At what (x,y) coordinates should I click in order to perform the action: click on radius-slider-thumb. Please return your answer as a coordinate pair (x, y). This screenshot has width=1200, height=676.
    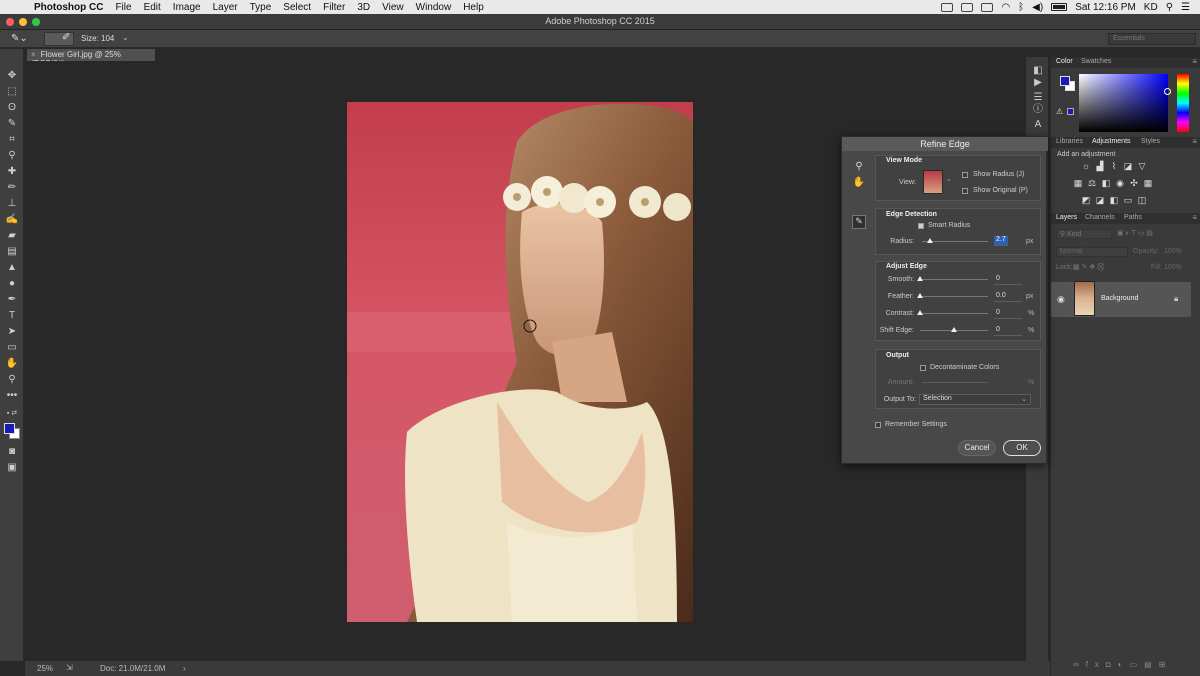
    Looking at the image, I should click on (930, 240).